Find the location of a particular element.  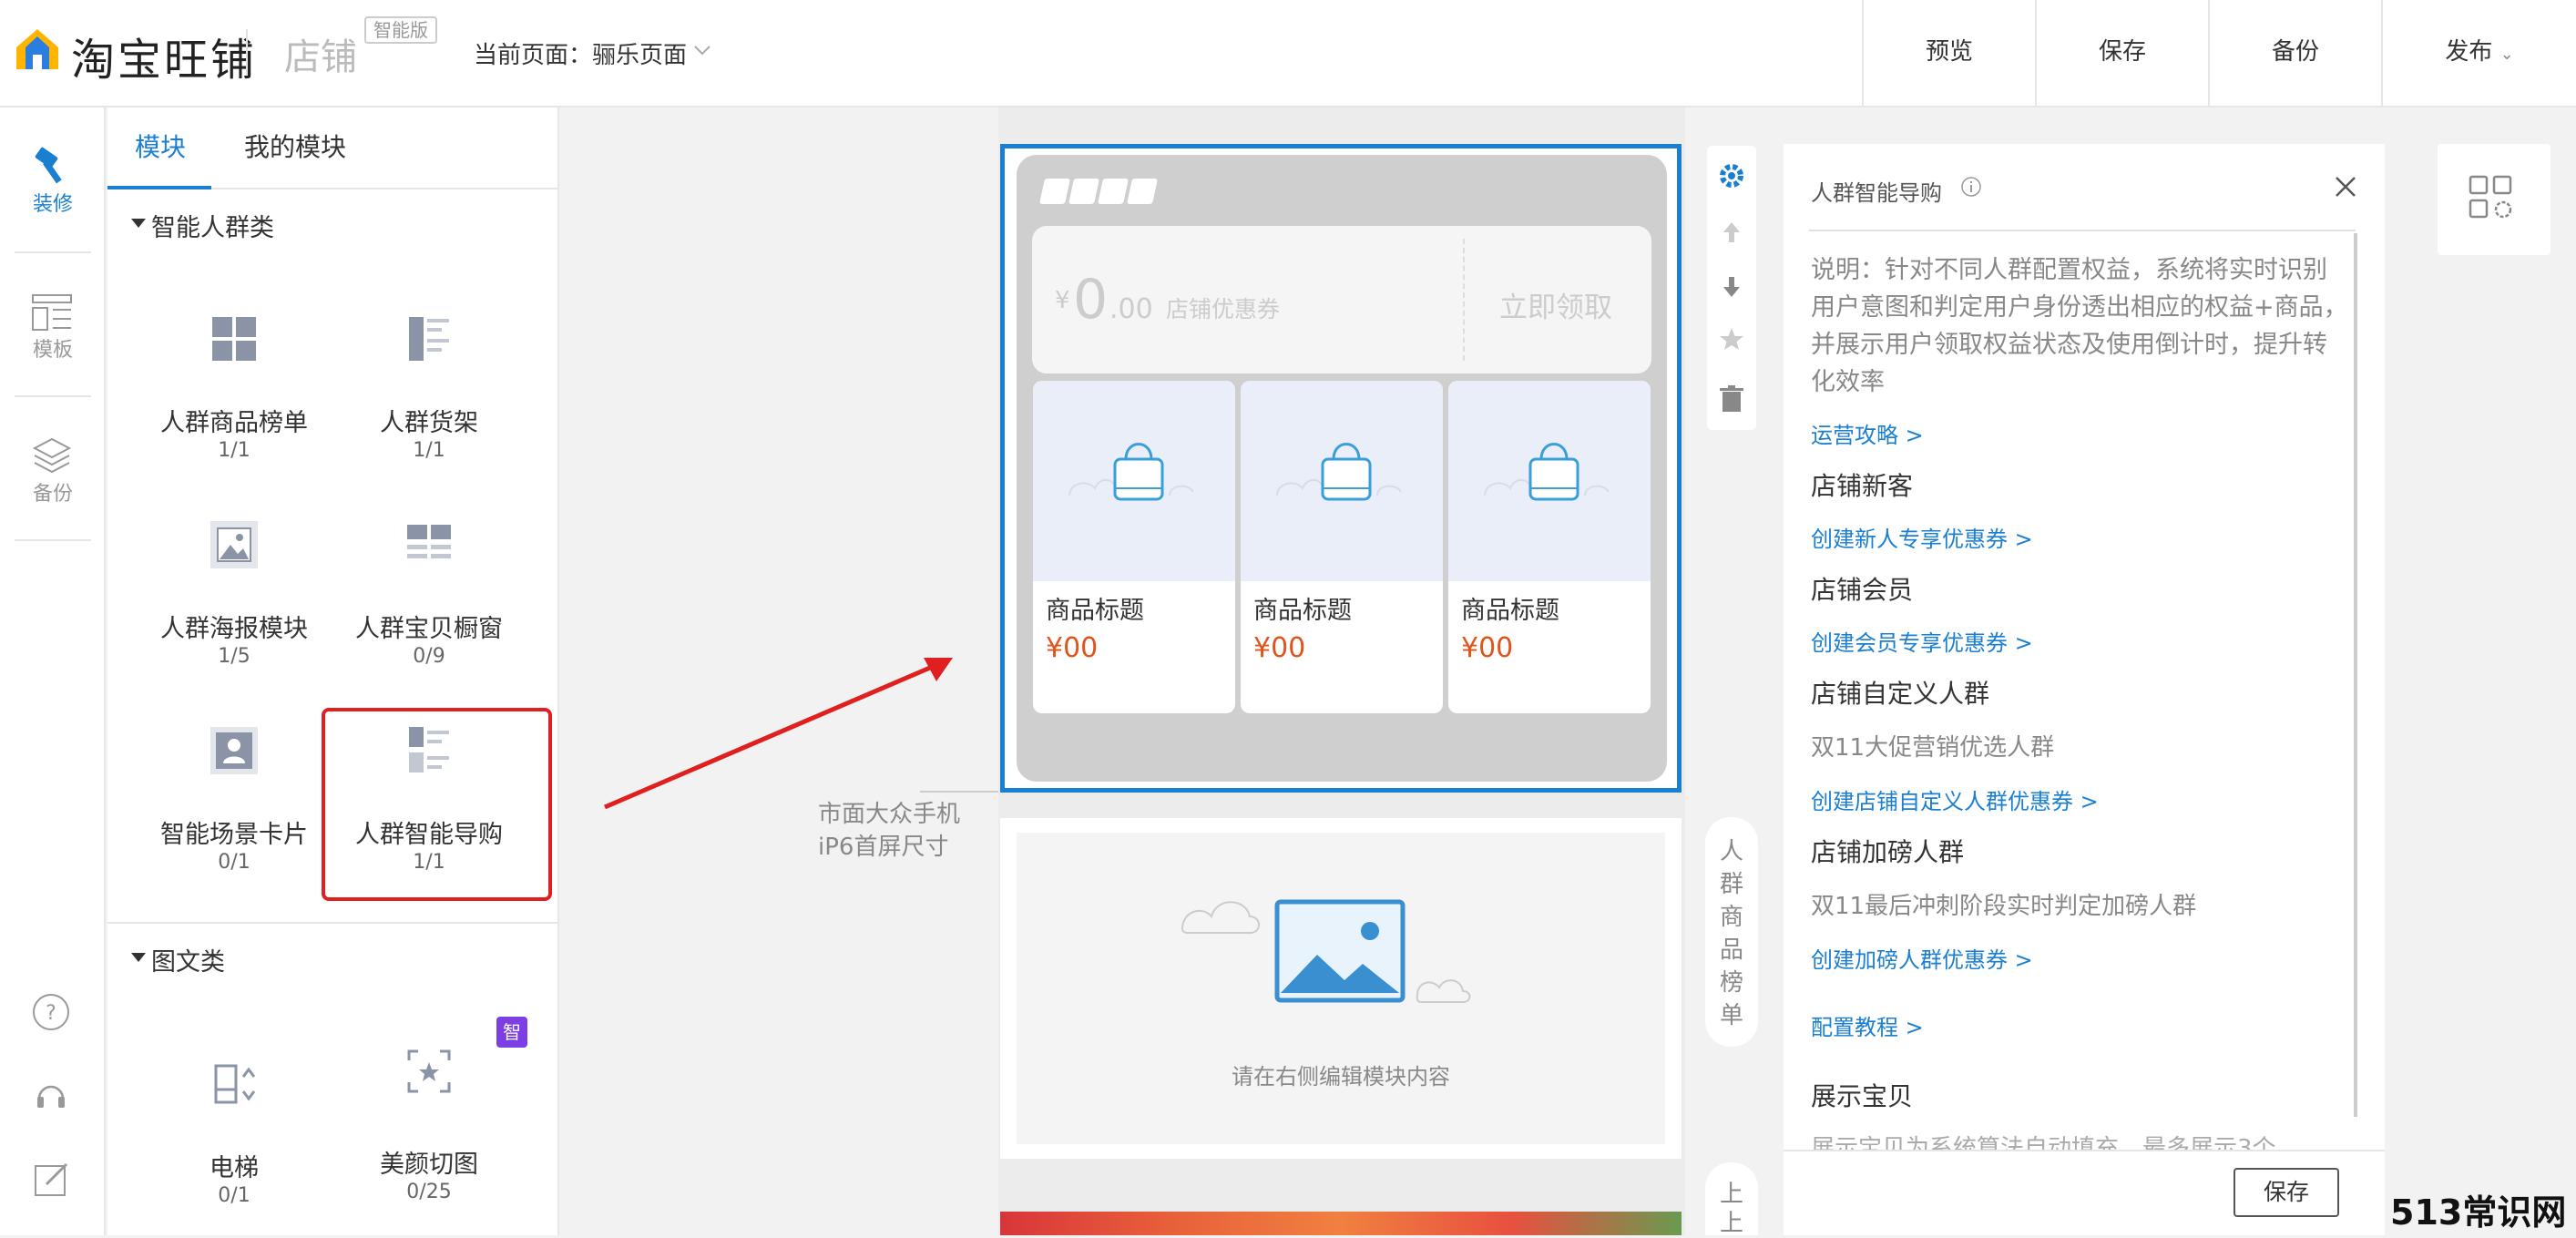

module-count: 0/25 is located at coordinates (429, 1192).